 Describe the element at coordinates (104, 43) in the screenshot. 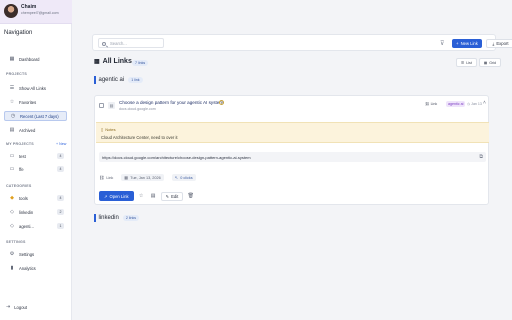

I see `search-icon` at that location.